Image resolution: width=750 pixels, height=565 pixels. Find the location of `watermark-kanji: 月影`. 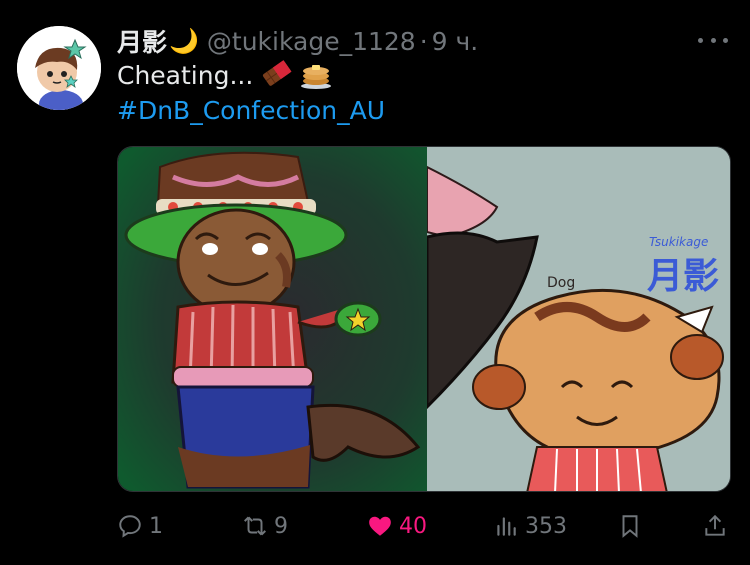

watermark-kanji: 月影 is located at coordinates (683, 276).